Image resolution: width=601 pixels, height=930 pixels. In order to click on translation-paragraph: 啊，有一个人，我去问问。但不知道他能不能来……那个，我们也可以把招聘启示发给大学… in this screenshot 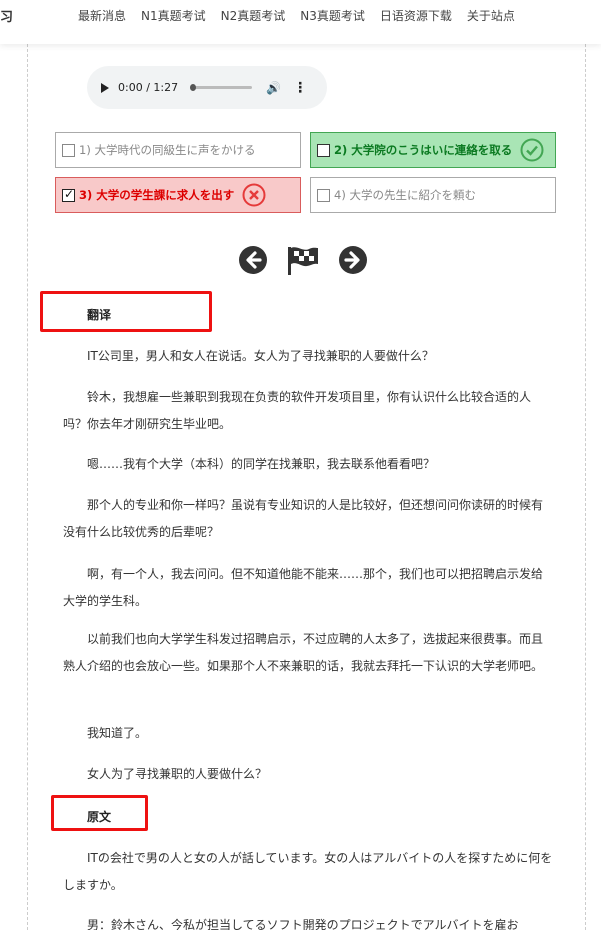, I will do `click(303, 587)`.